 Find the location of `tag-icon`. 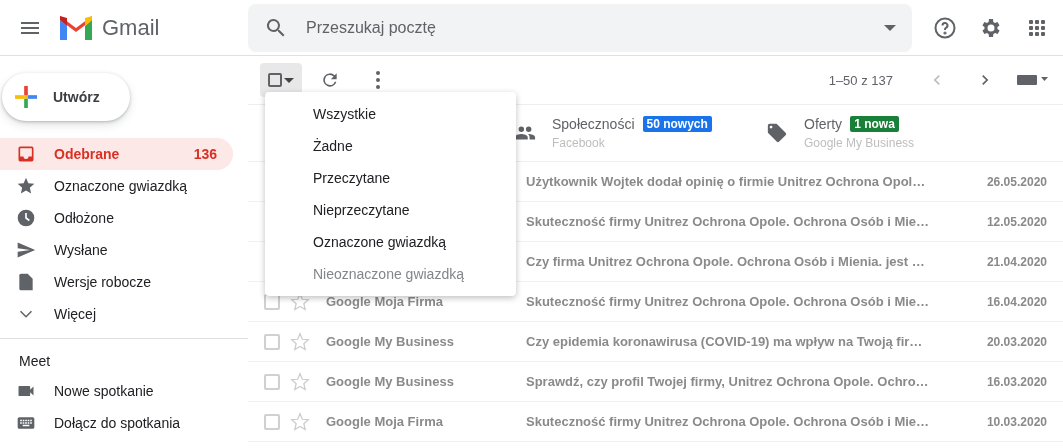

tag-icon is located at coordinates (777, 133).